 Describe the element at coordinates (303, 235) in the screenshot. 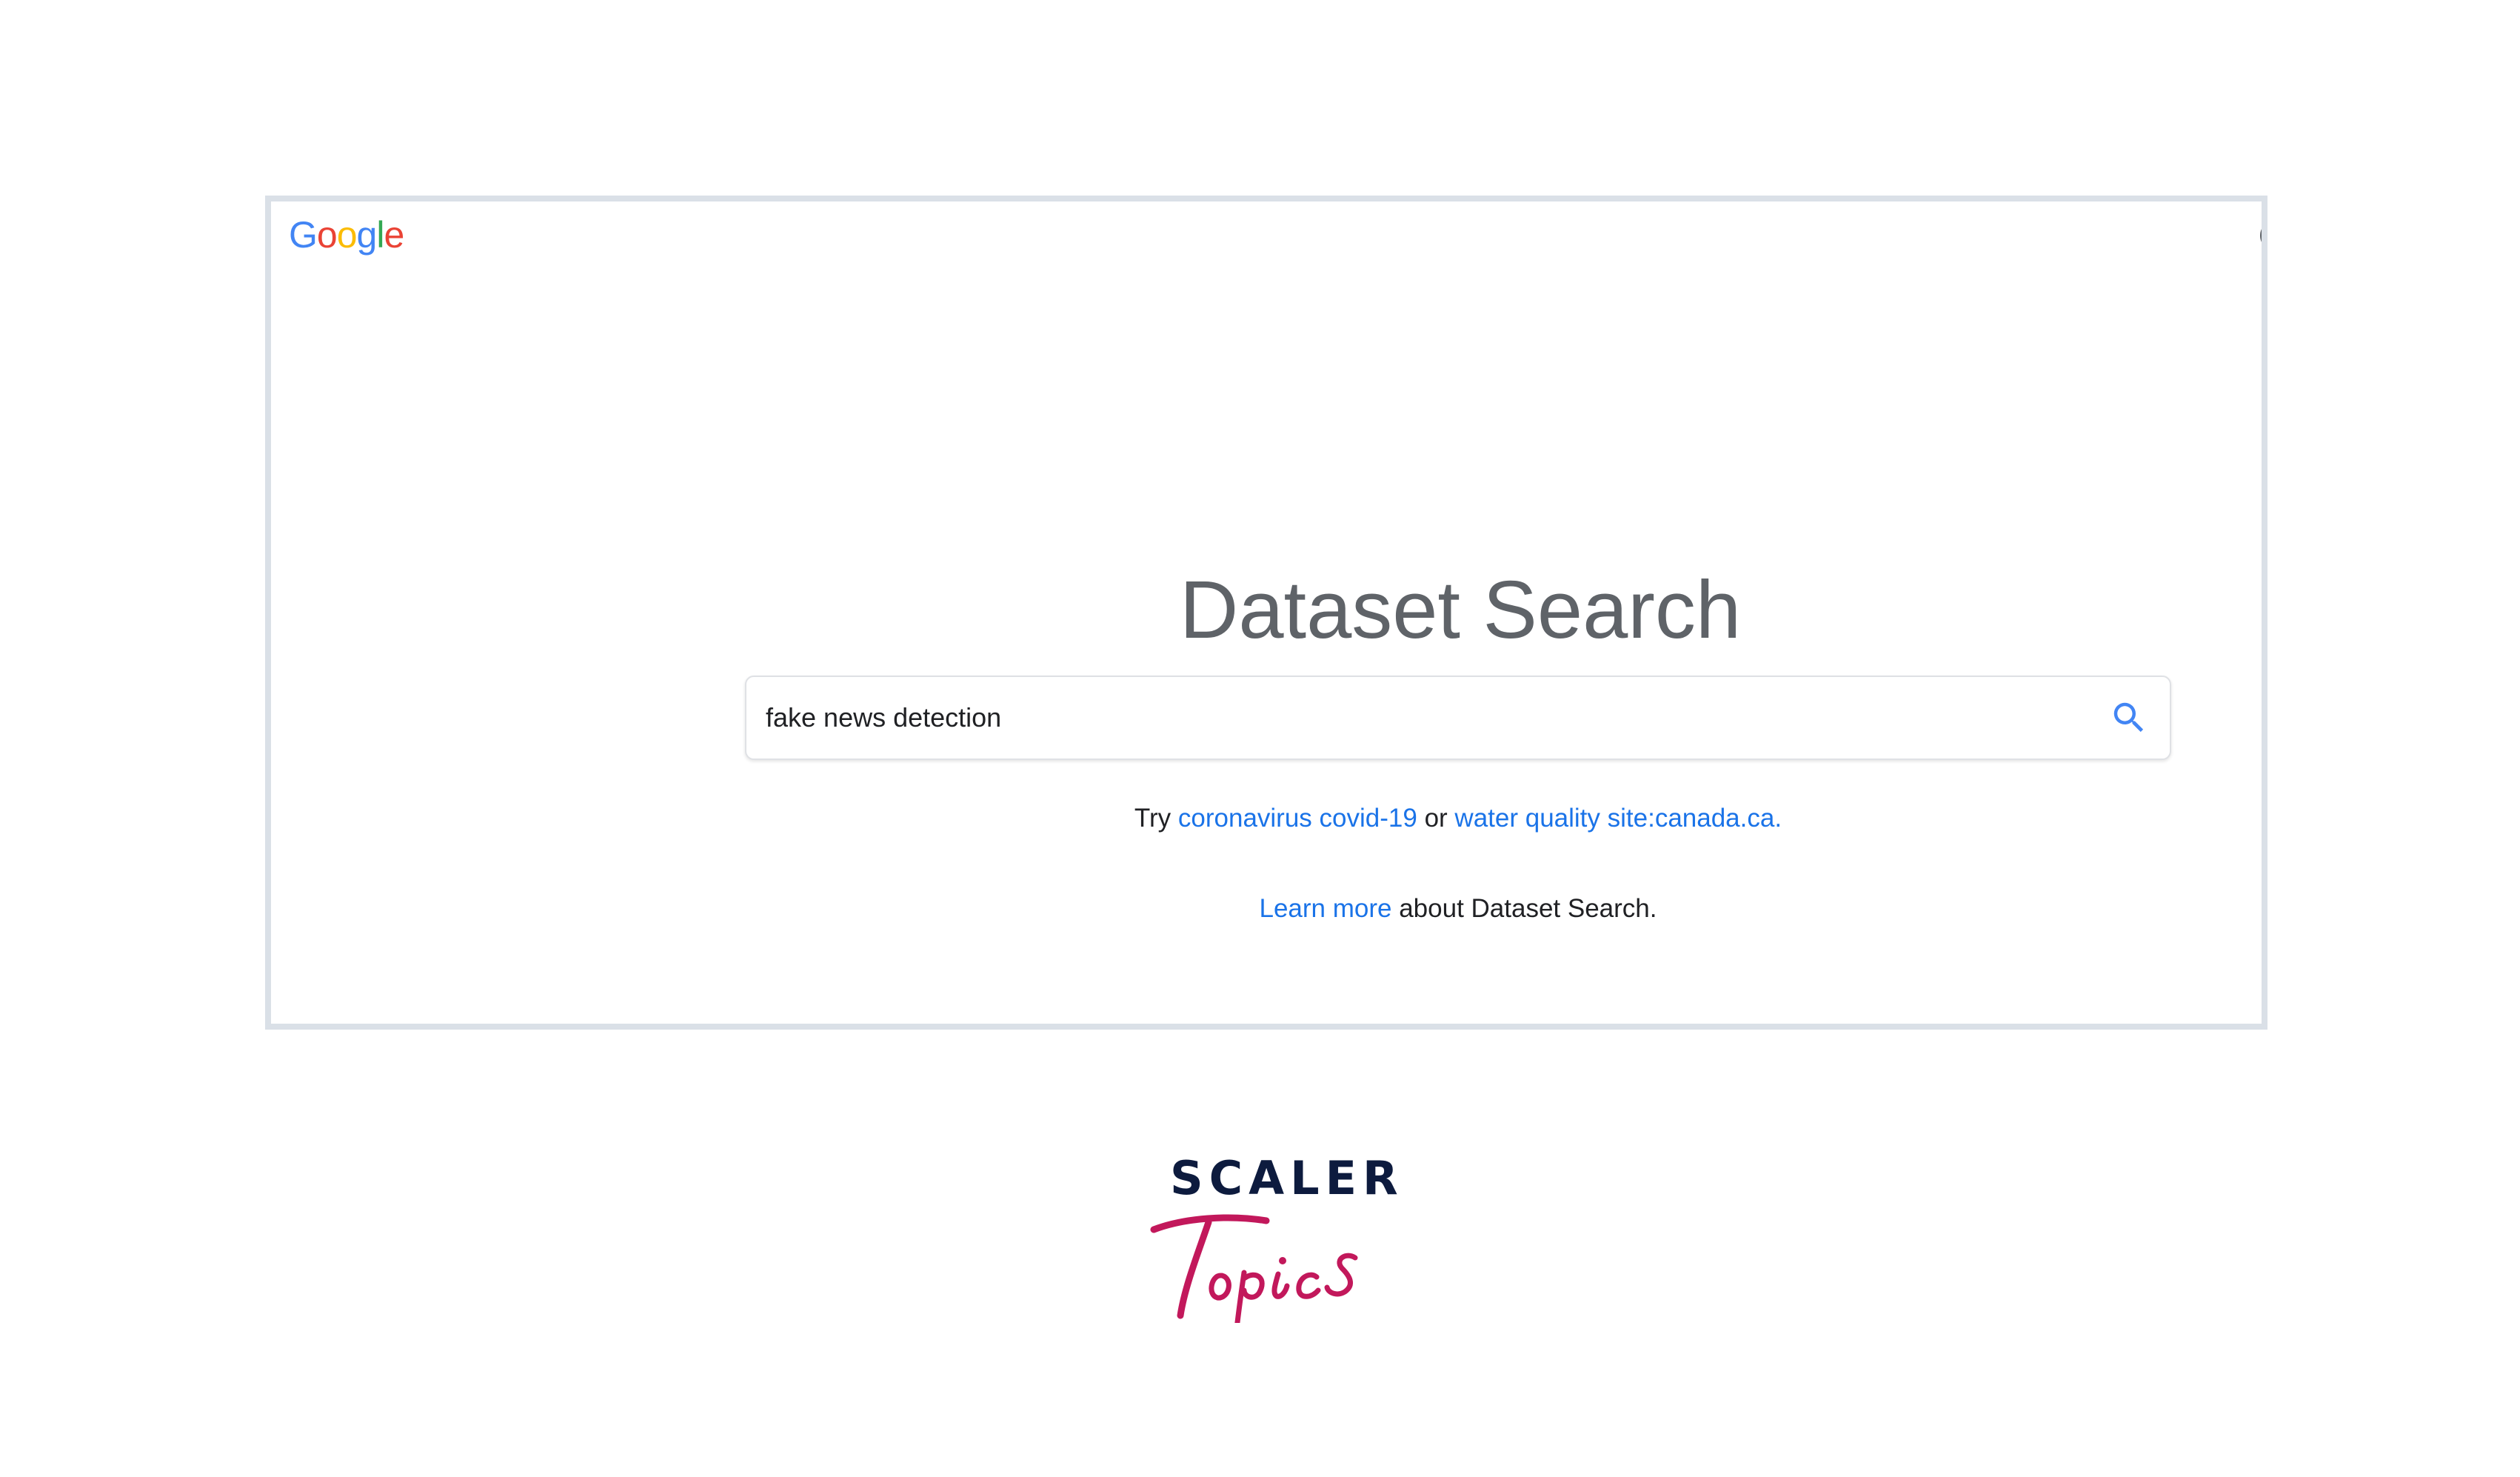

I see `logo-letter: G` at that location.